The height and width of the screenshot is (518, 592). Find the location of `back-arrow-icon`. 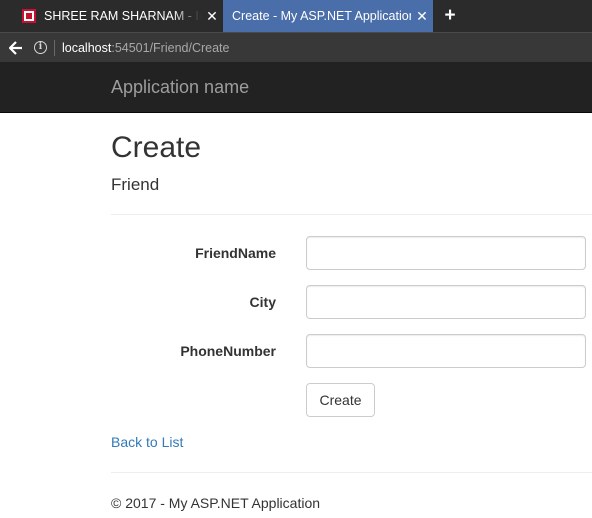

back-arrow-icon is located at coordinates (16, 48).